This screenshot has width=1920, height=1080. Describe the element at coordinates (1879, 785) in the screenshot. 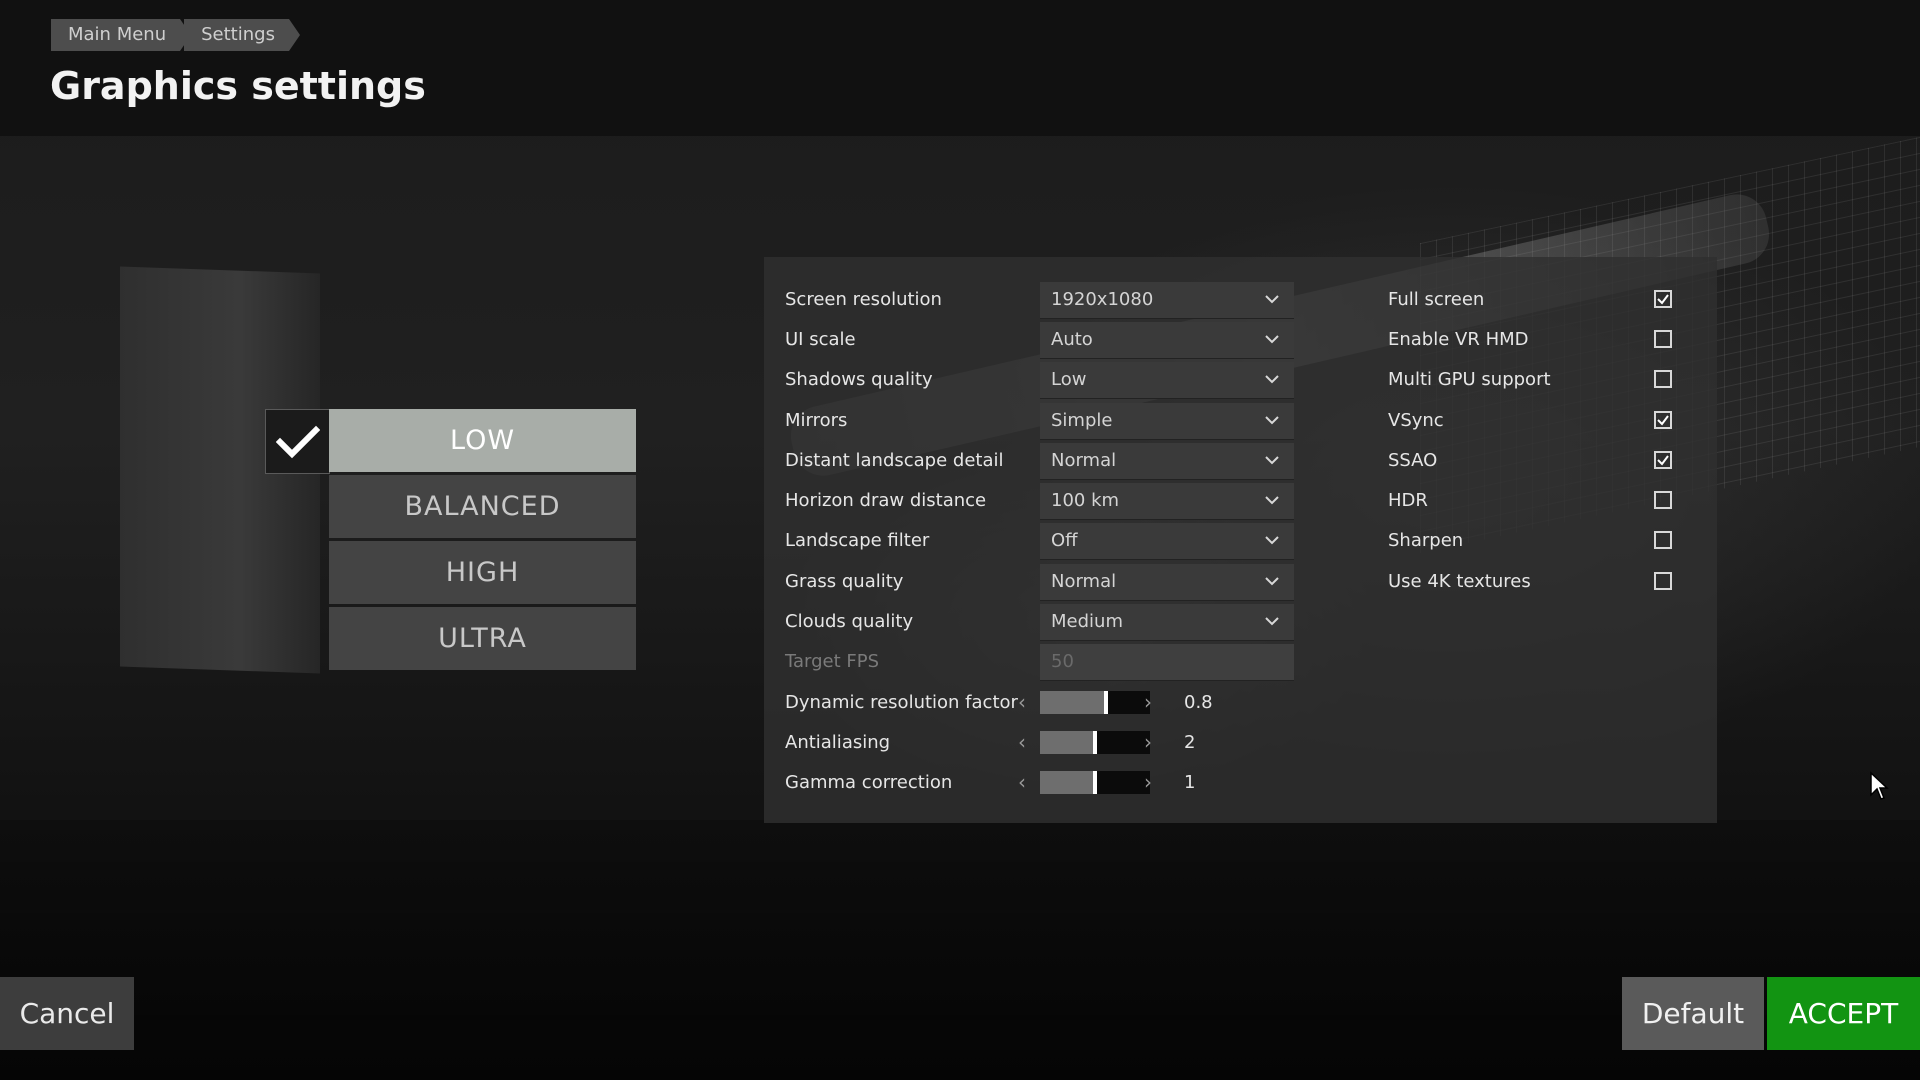

I see `mouse-cursor-icon` at that location.